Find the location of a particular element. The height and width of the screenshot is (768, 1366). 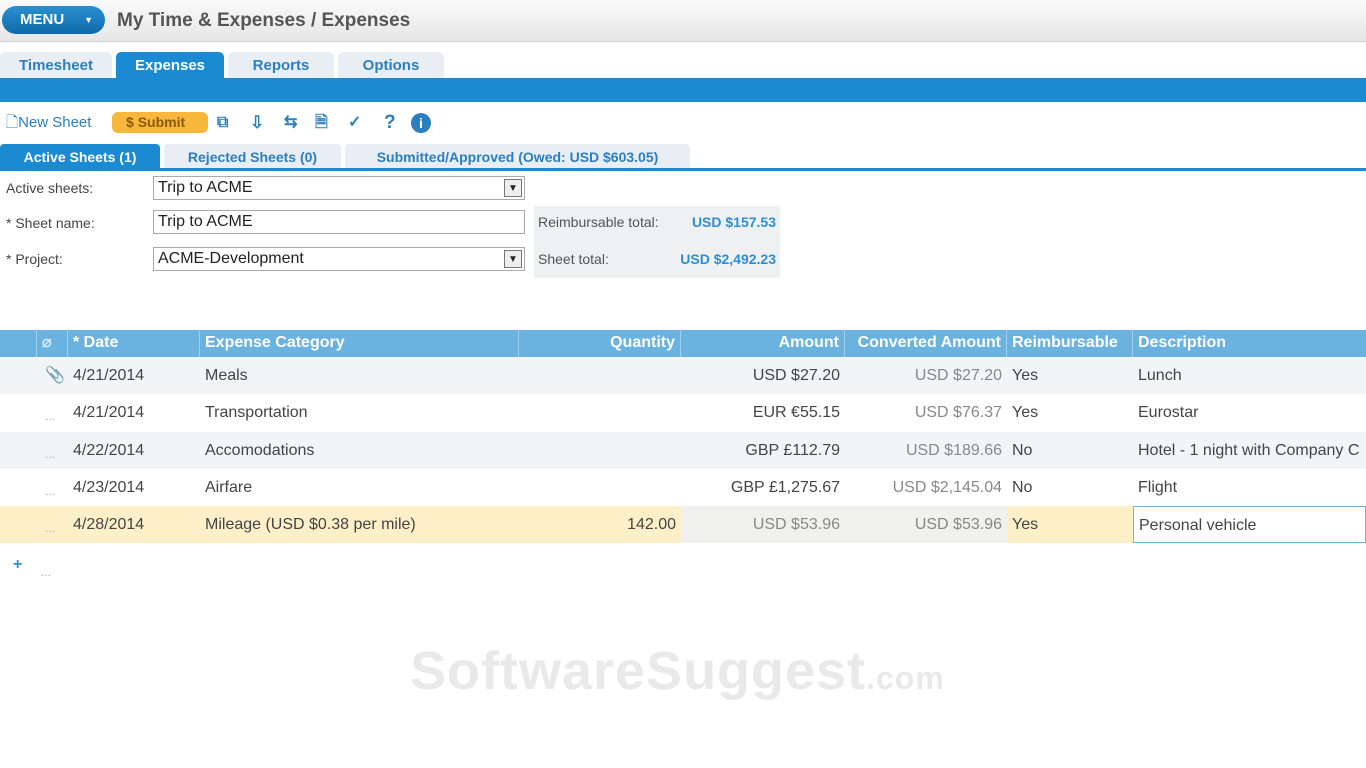

tab-reports: Reports is located at coordinates (281, 65).